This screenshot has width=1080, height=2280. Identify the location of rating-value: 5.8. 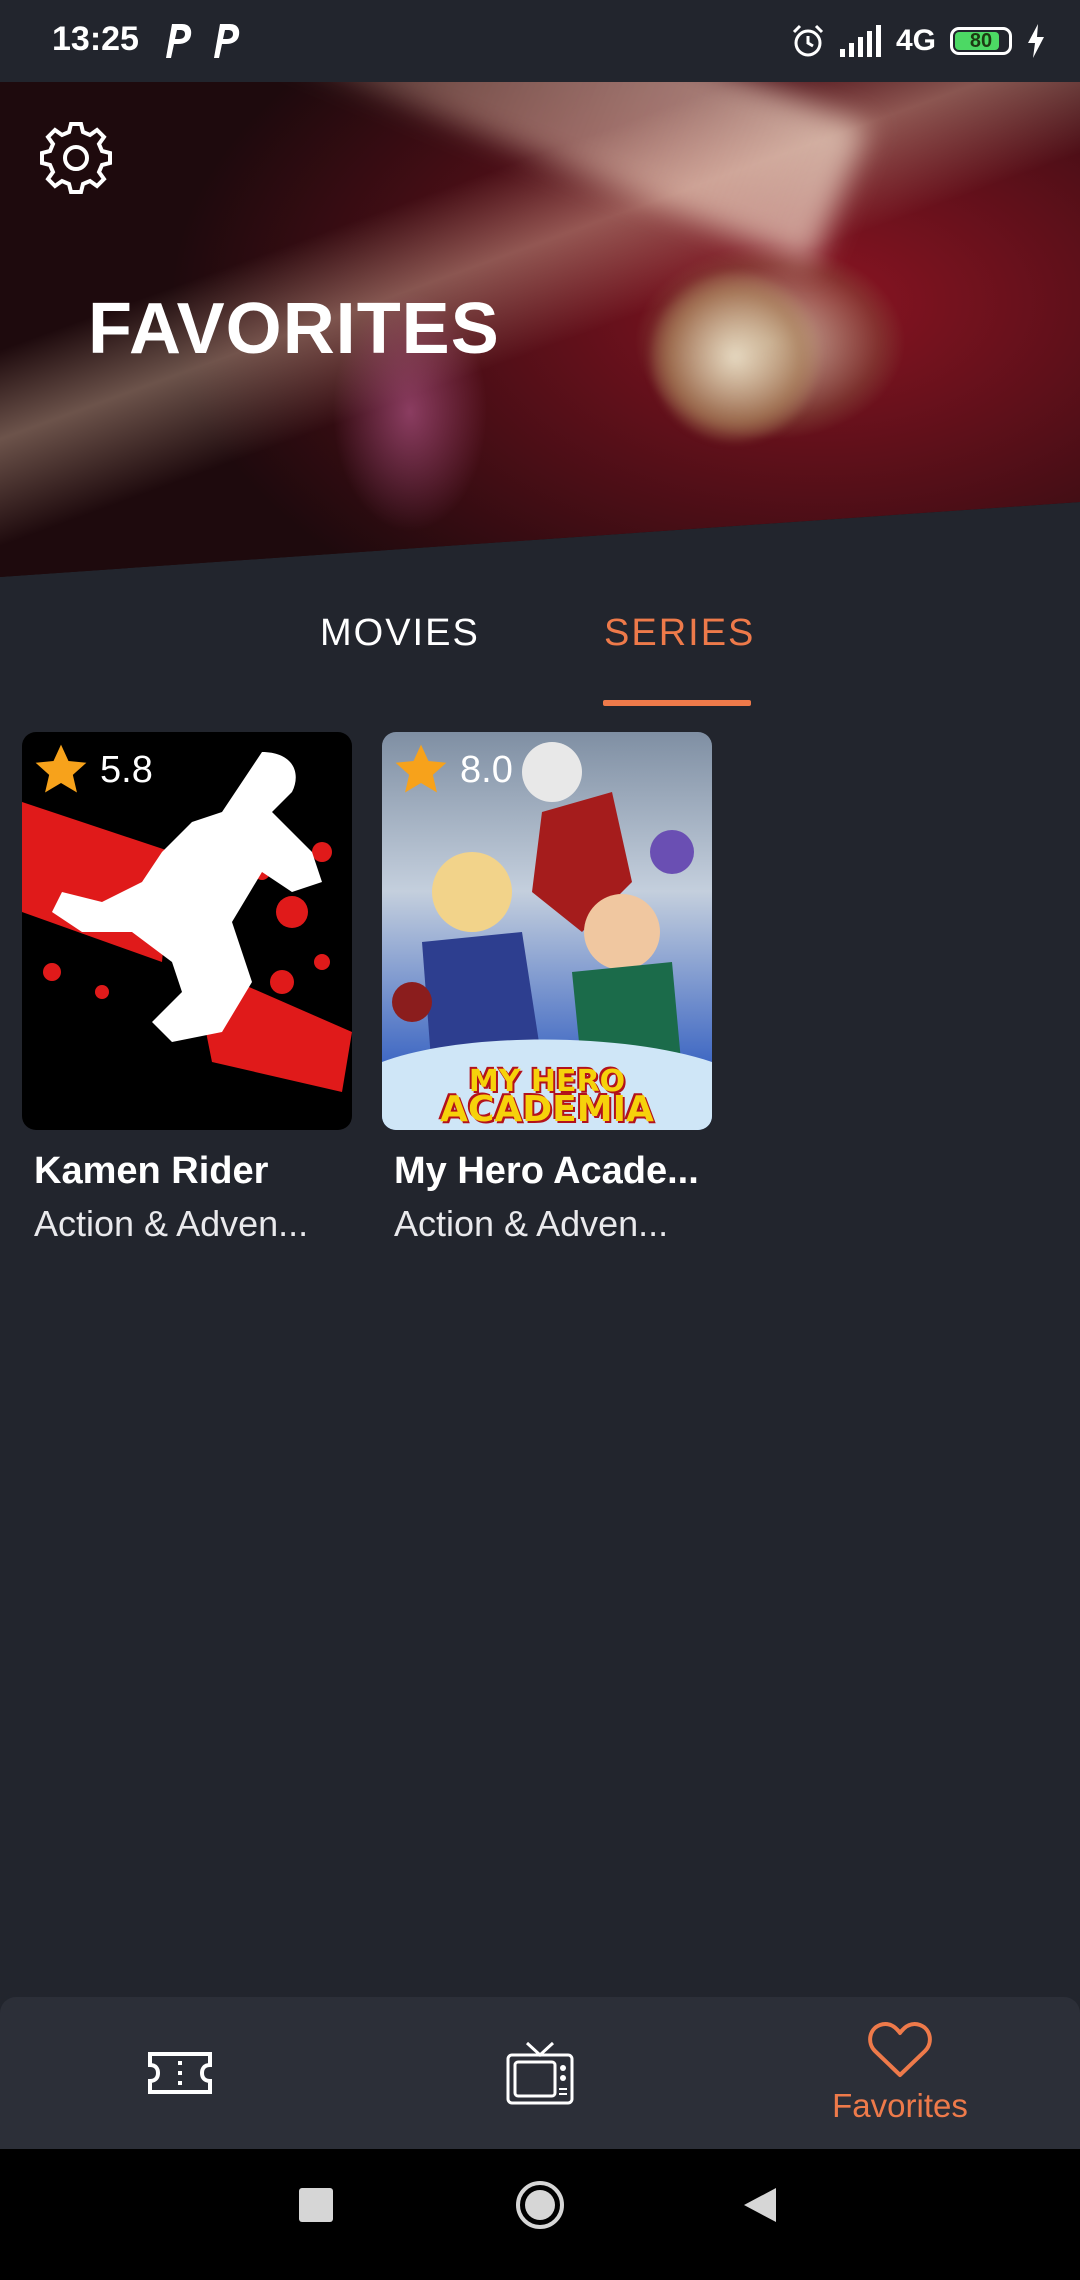
(126, 769).